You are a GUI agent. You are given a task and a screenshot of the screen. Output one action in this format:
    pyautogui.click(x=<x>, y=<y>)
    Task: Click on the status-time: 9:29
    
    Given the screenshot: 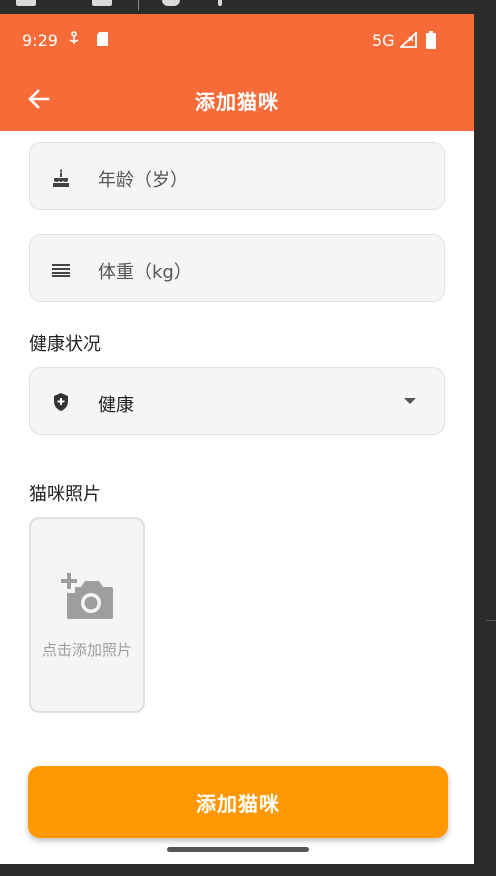 What is the action you would take?
    pyautogui.click(x=40, y=40)
    